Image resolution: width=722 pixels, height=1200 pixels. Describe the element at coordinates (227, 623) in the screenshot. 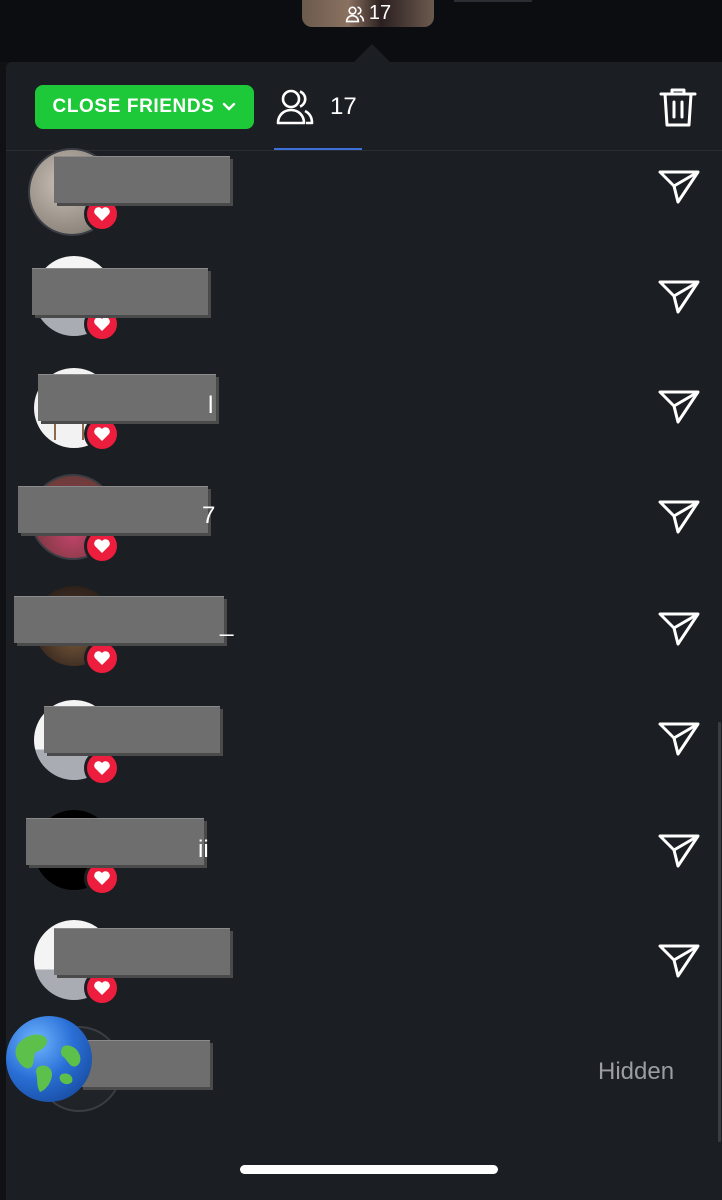

I see `username-tail: _` at that location.